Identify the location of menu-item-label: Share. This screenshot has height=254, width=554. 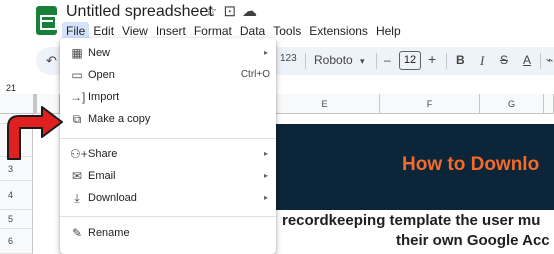
(103, 154).